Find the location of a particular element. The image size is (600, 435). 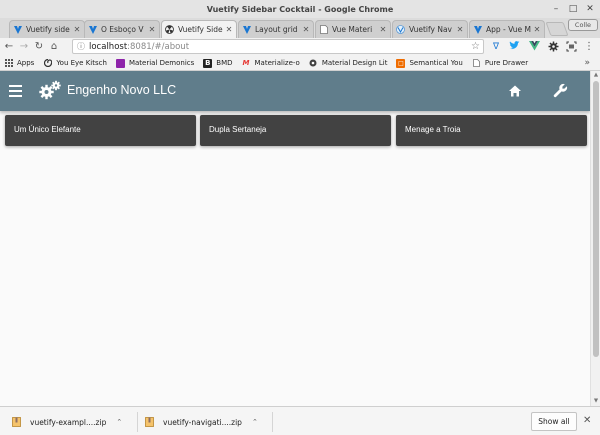

browser-tab: App - Vue M ✕ is located at coordinates (507, 29).